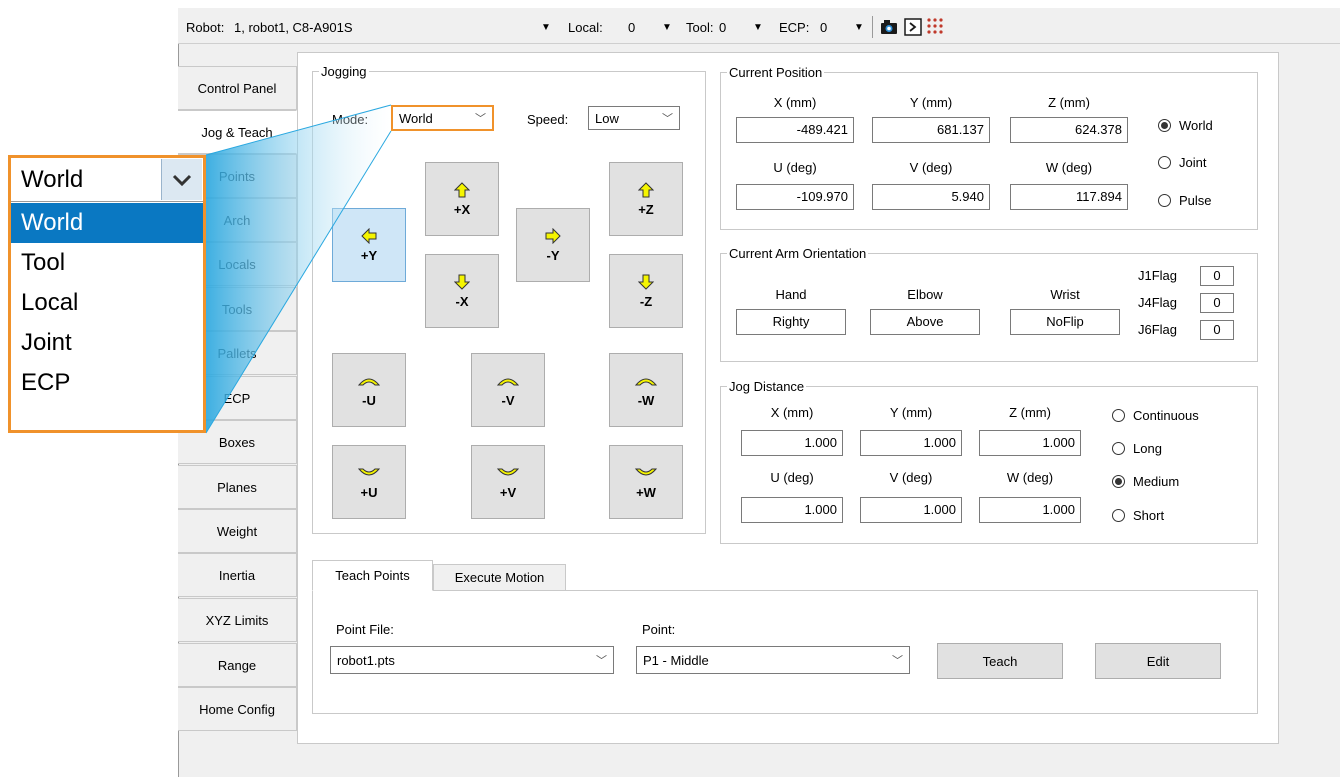  I want to click on jog-minus-y-button: -Y, so click(553, 245).